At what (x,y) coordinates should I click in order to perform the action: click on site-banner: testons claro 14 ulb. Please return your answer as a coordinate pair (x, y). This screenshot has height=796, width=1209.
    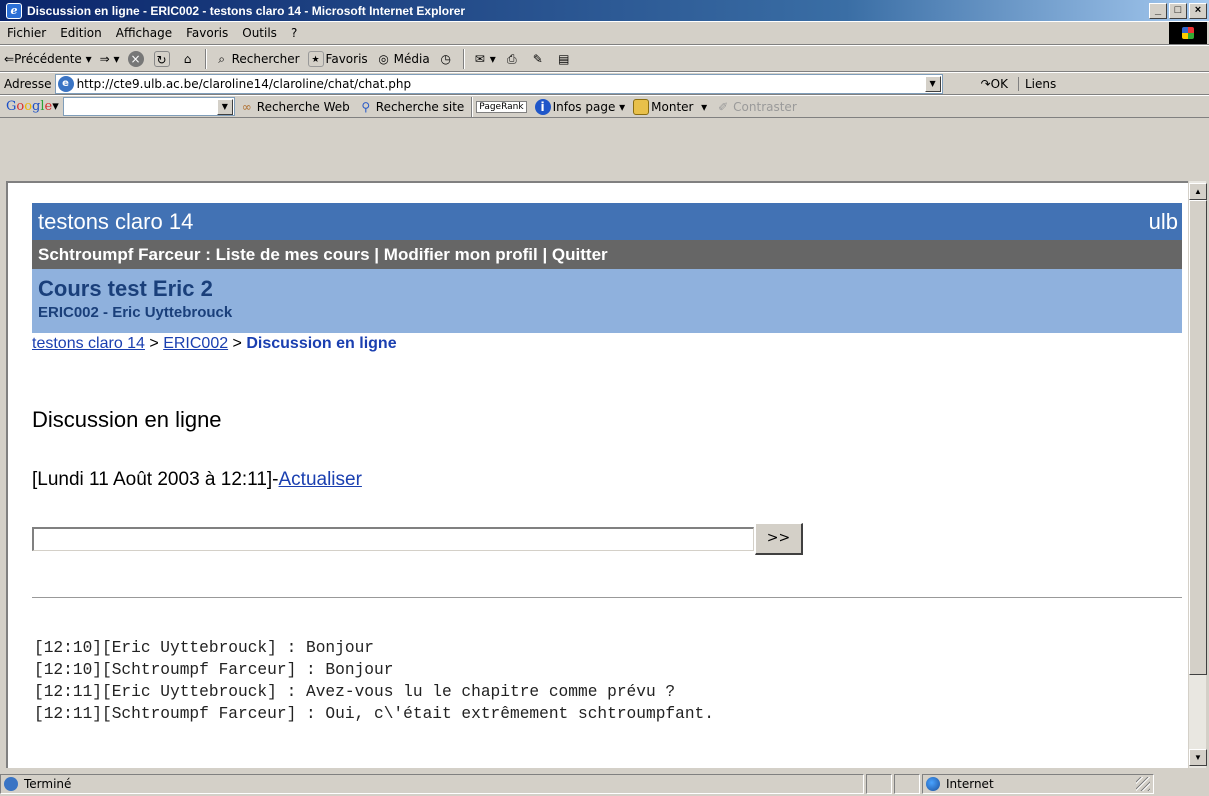
    Looking at the image, I should click on (607, 221).